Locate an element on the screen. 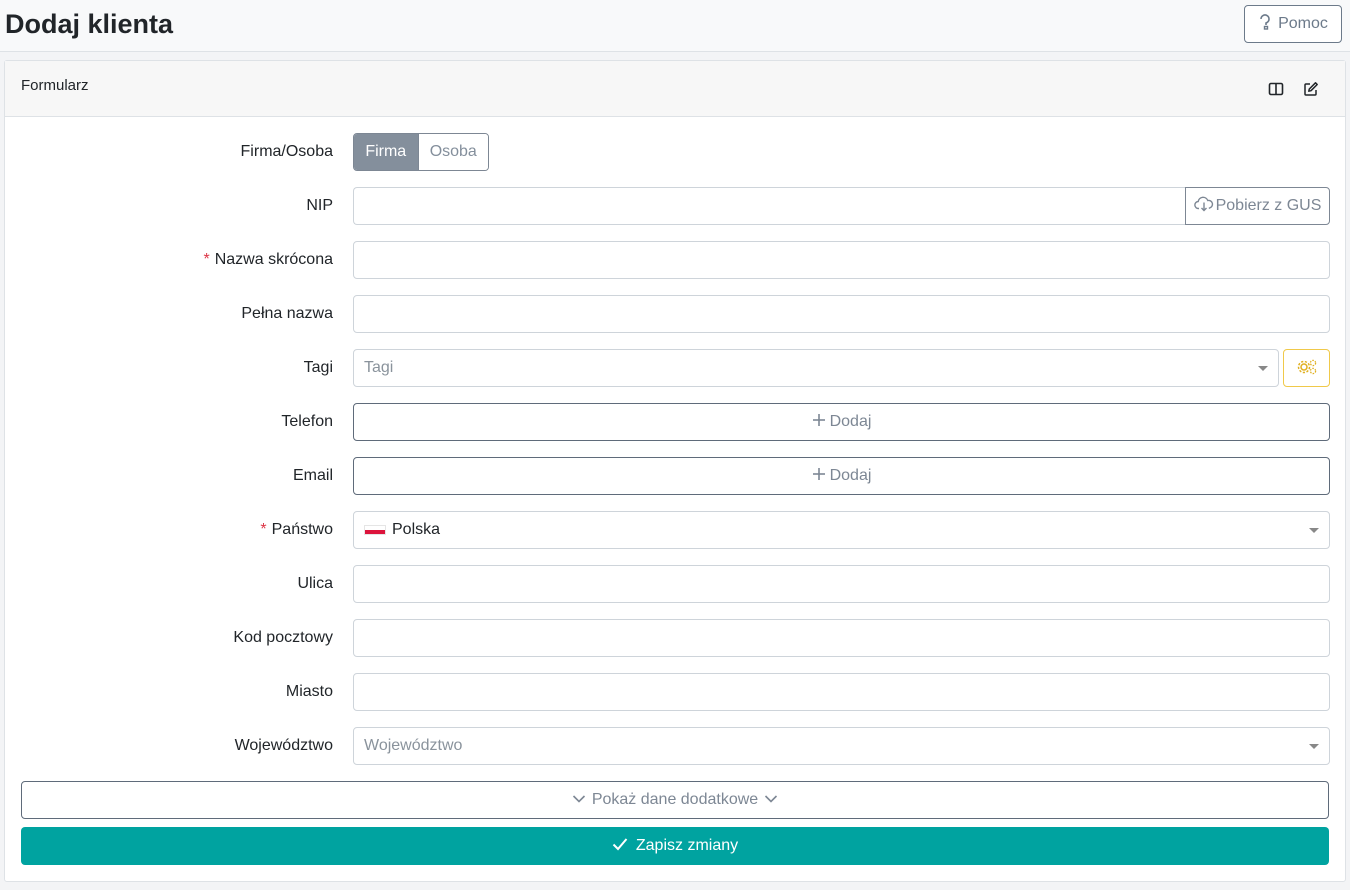 The height and width of the screenshot is (890, 1350). province-label: Województwo is located at coordinates (283, 745).